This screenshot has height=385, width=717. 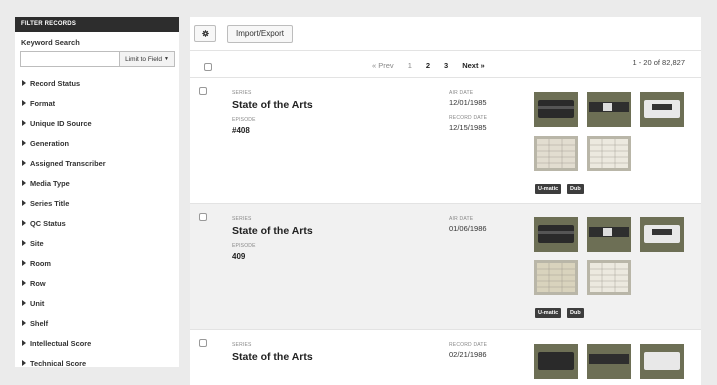 What do you see at coordinates (97, 303) in the screenshot?
I see `facet-unit: Unit` at bounding box center [97, 303].